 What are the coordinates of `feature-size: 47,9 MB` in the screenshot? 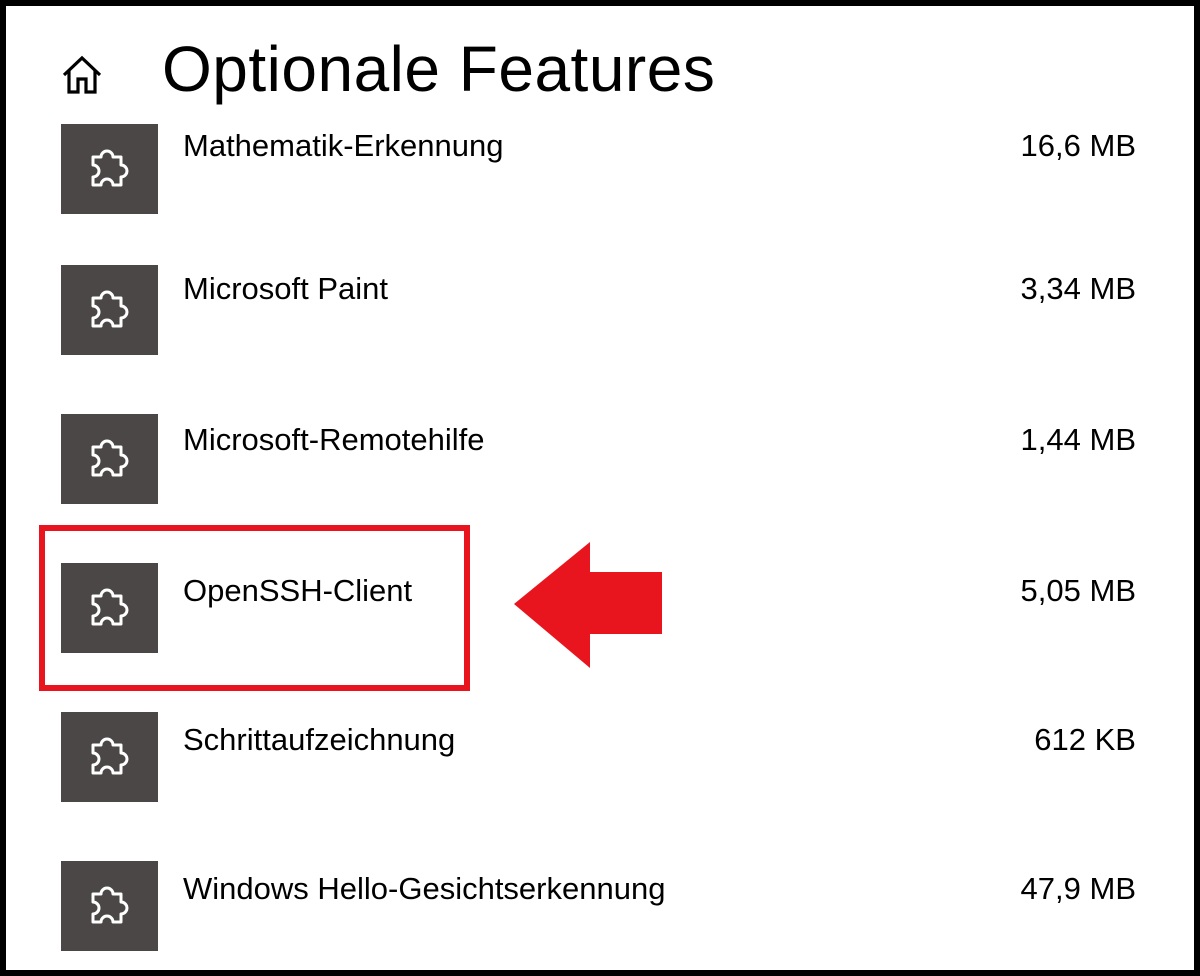 It's located at (1078, 888).